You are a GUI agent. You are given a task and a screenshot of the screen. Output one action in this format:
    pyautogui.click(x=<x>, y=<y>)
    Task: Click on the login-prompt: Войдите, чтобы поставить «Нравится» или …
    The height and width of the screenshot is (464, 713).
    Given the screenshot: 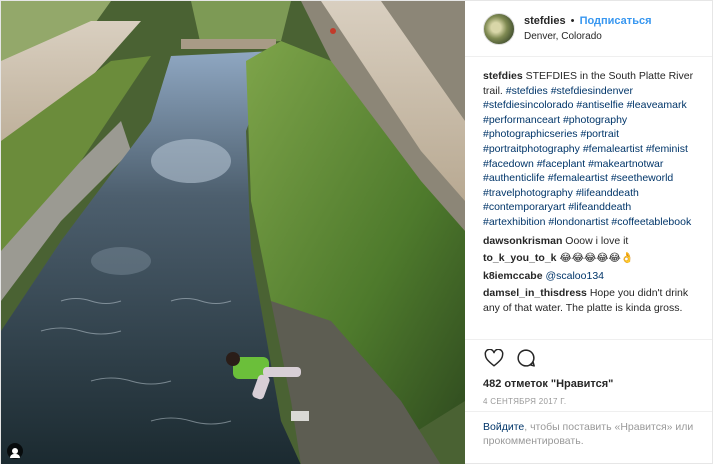 What is the action you would take?
    pyautogui.click(x=588, y=437)
    